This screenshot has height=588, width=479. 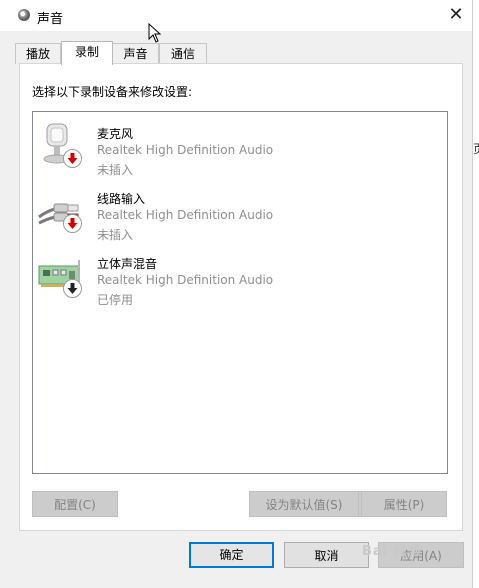 What do you see at coordinates (127, 264) in the screenshot?
I see `device-name: 立体声混音` at bounding box center [127, 264].